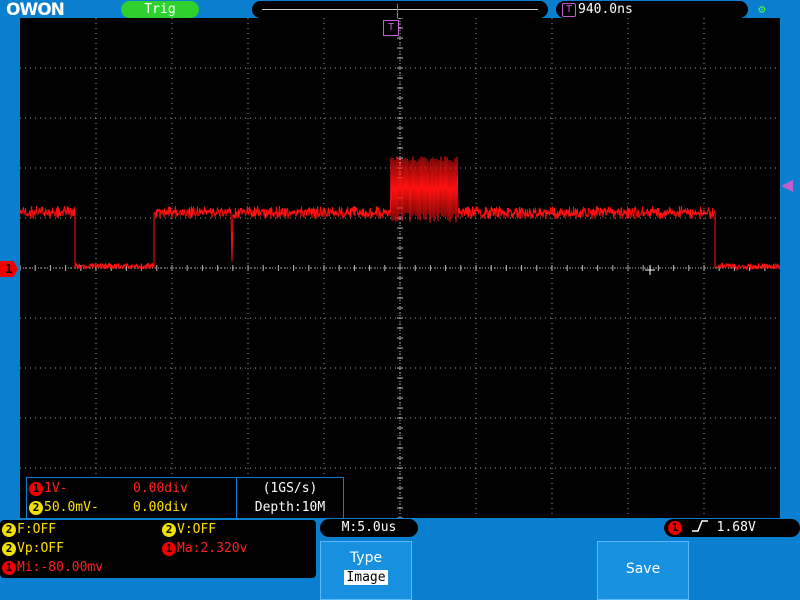 This screenshot has width=800, height=600. Describe the element at coordinates (736, 527) in the screenshot. I see `trigger-level-value: 1.68V` at that location.